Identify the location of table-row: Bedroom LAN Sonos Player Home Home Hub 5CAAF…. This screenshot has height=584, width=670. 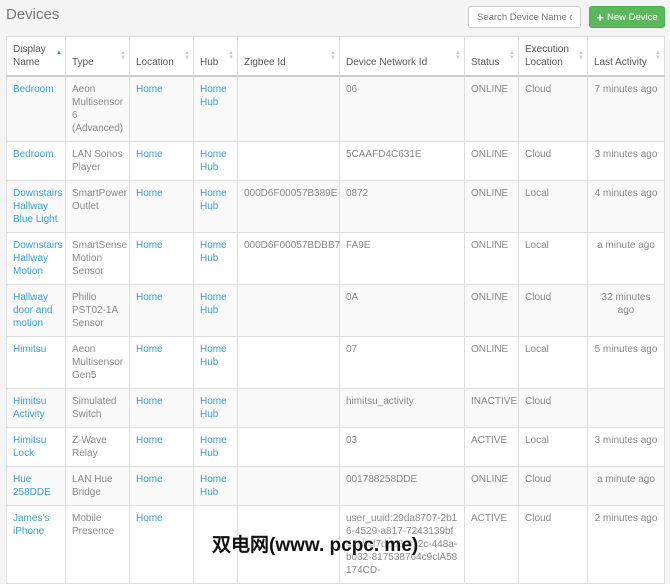
(335, 161).